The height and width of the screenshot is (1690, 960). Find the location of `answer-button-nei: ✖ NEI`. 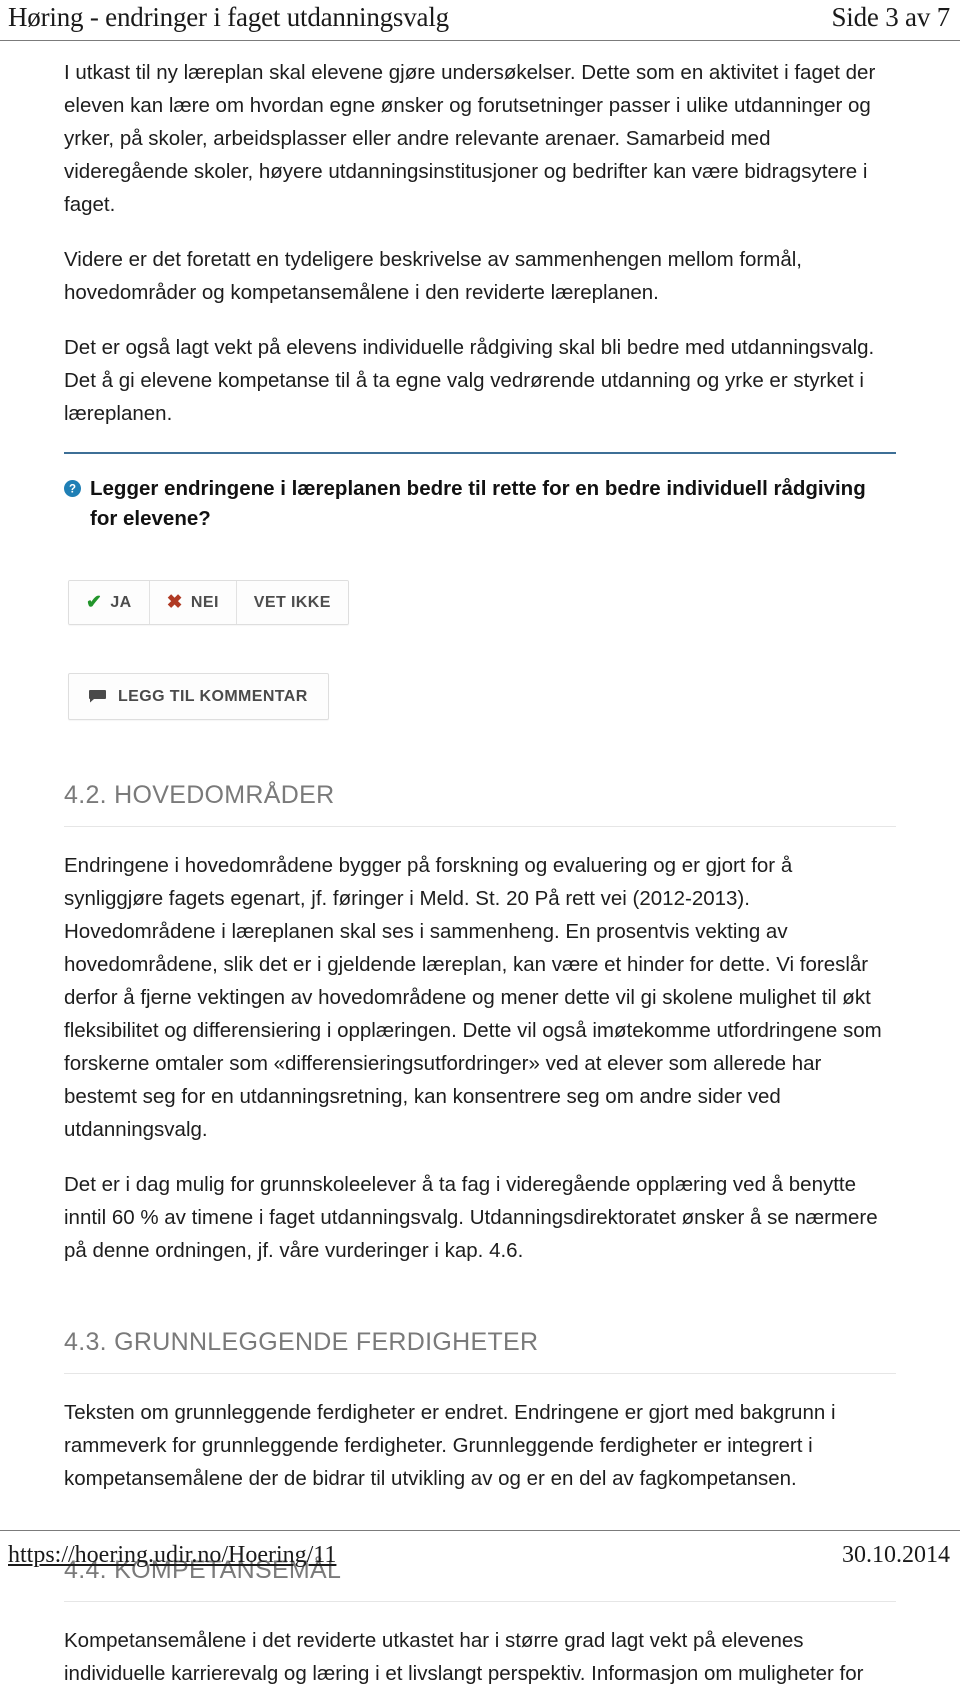

answer-button-nei: ✖ NEI is located at coordinates (193, 602).